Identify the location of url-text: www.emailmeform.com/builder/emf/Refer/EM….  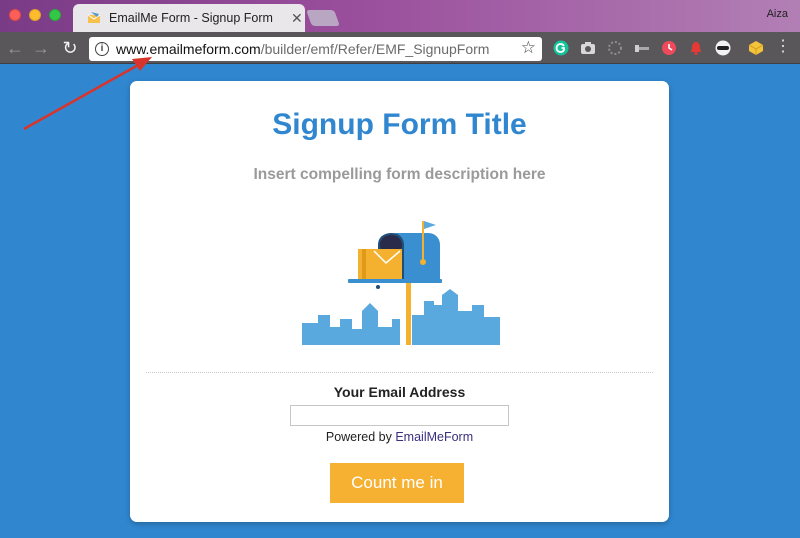
(302, 49).